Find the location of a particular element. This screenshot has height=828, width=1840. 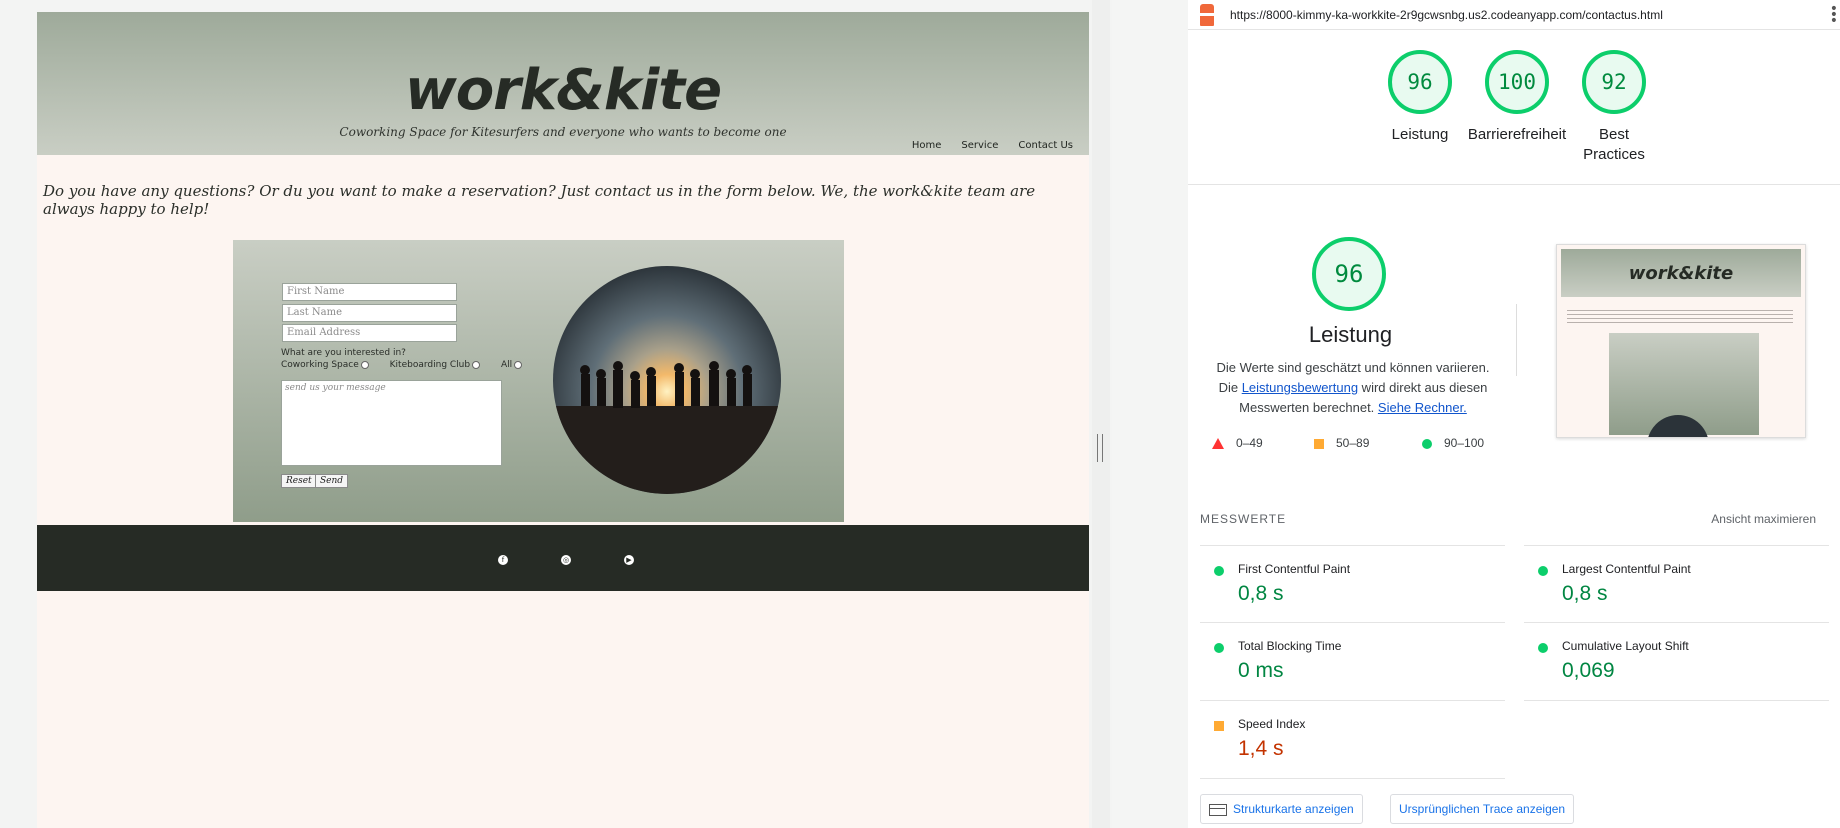

calculator-link: Siehe Rechner. is located at coordinates (1422, 407).